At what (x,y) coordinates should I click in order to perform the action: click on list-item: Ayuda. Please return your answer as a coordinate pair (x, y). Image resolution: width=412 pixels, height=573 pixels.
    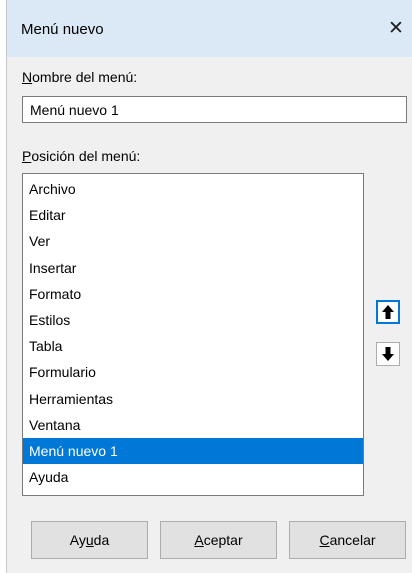
    Looking at the image, I should click on (193, 477).